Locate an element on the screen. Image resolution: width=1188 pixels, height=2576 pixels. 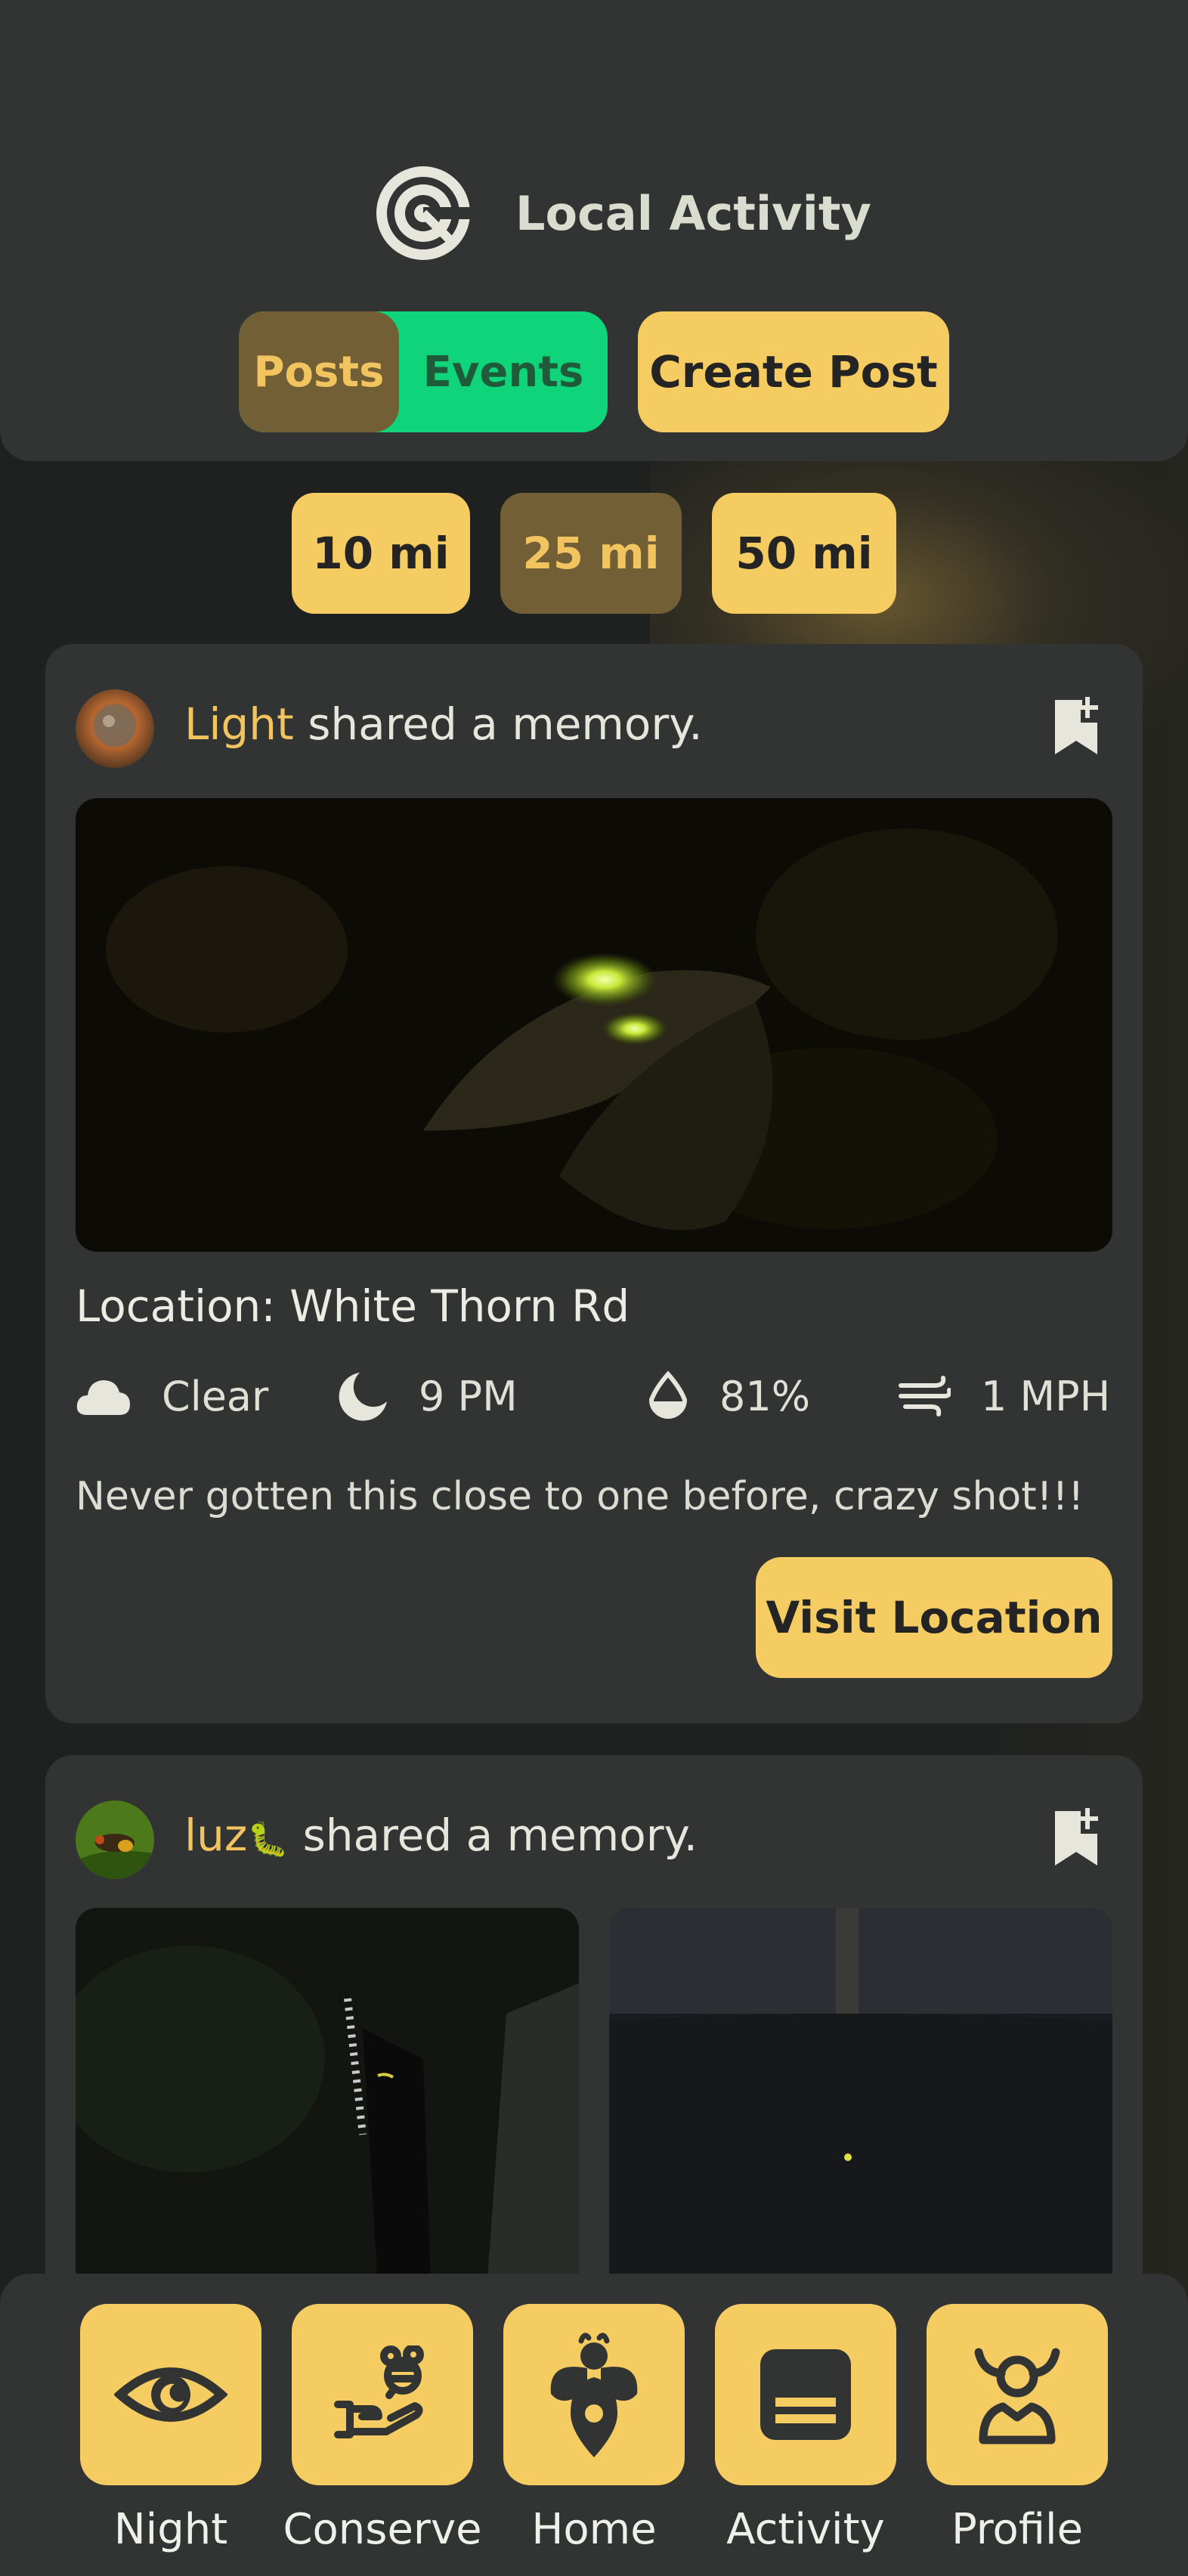
nav-profile-button is located at coordinates (1018, 2394).